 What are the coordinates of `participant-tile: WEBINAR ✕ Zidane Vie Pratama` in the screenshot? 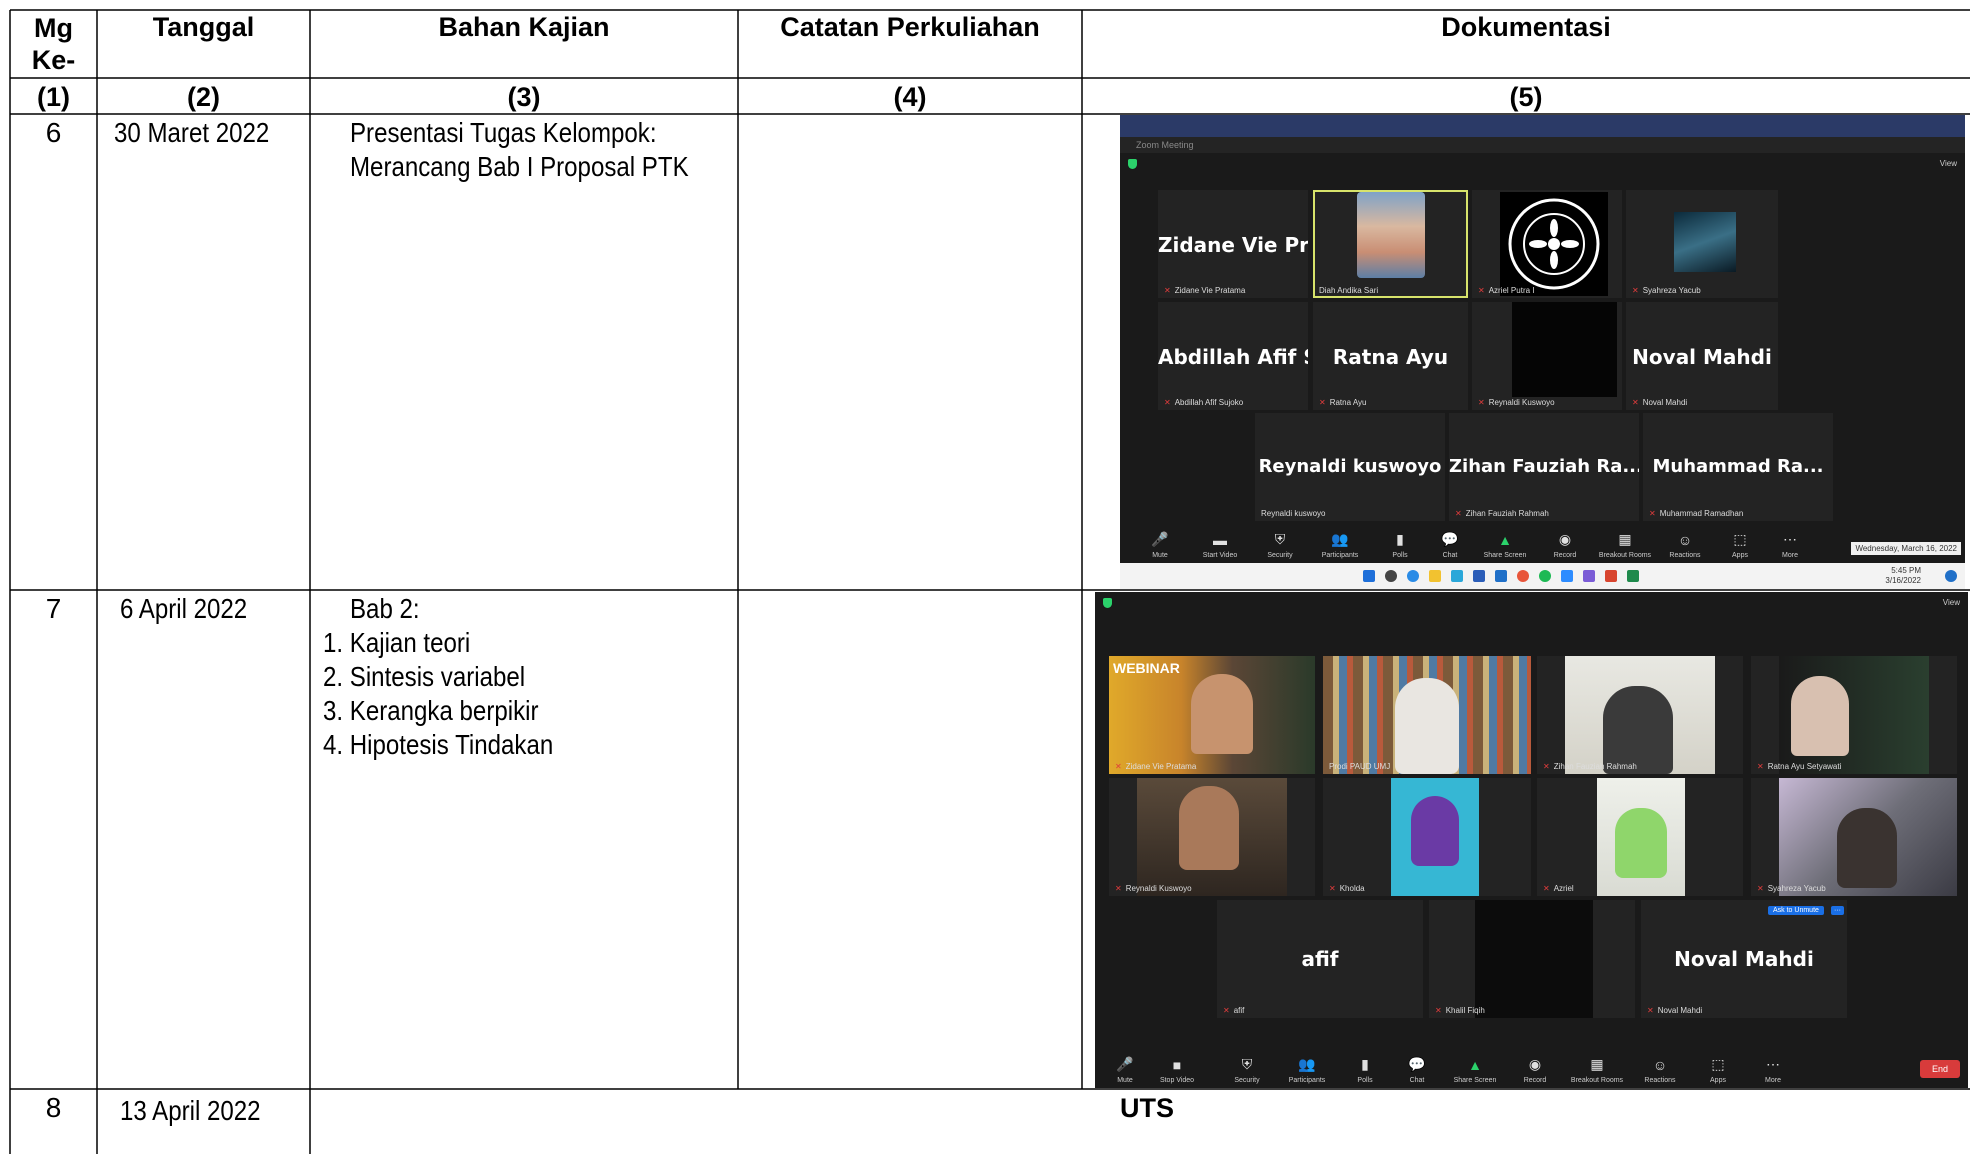 It's located at (1212, 715).